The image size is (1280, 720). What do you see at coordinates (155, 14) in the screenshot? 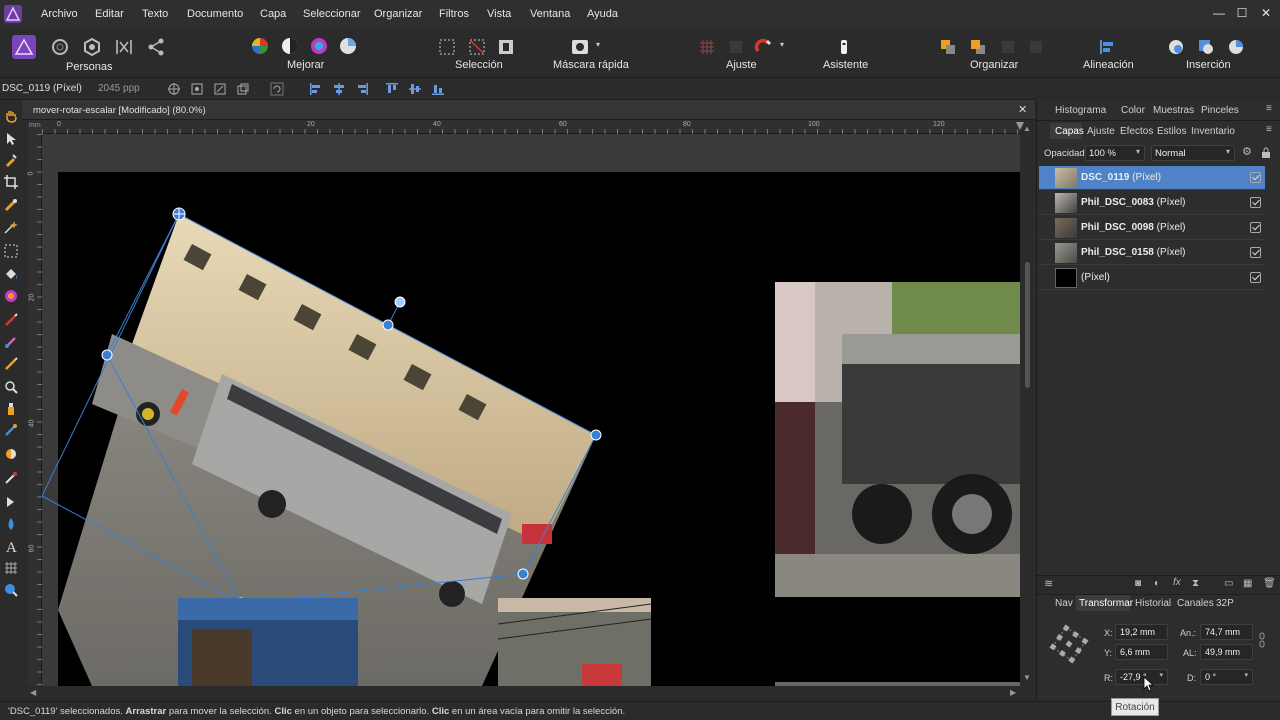
I see `menu-texto: Texto` at bounding box center [155, 14].